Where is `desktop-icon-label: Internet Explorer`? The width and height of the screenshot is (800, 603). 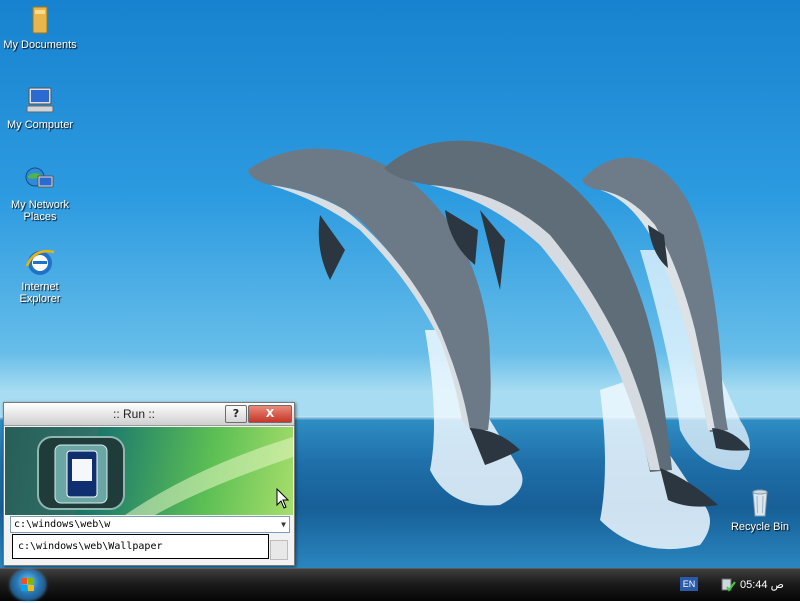 desktop-icon-label: Internet Explorer is located at coordinates (40, 293).